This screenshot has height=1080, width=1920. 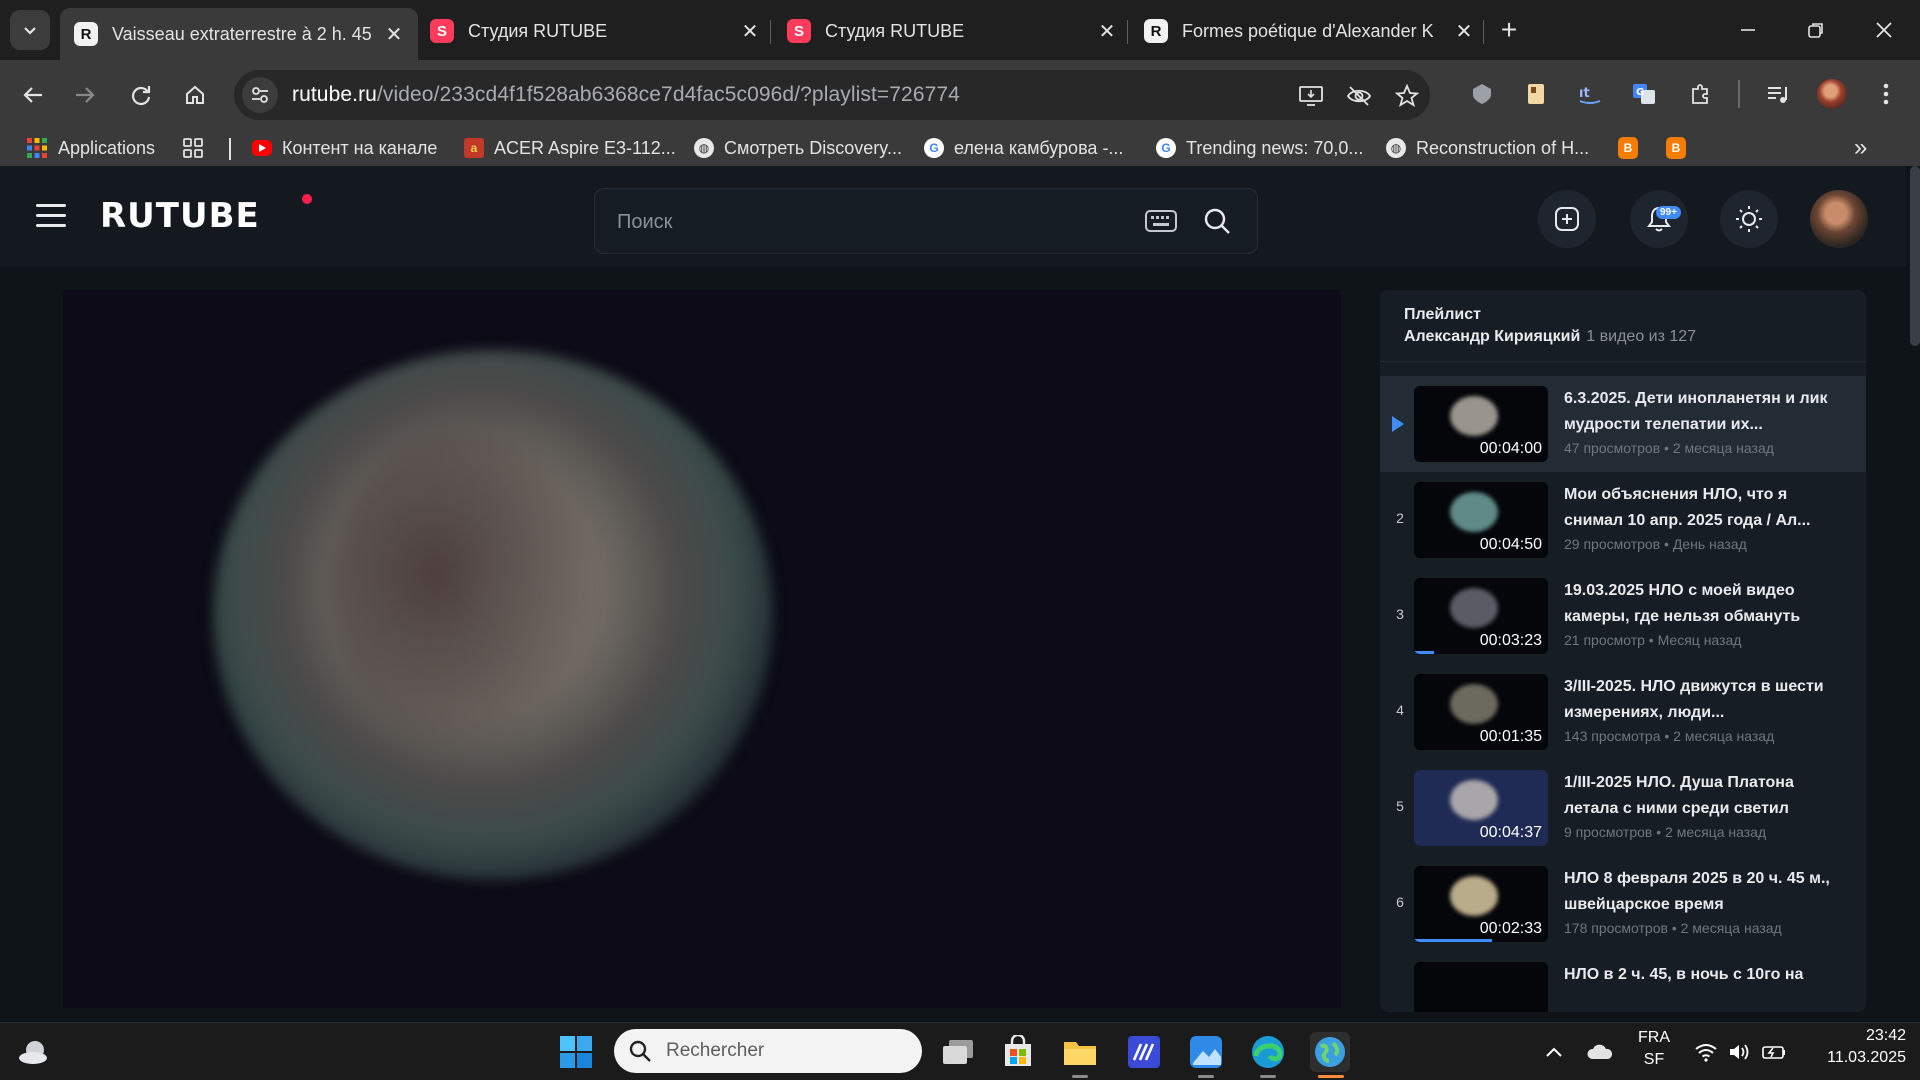 I want to click on cloud-icon, so click(x=1600, y=1051).